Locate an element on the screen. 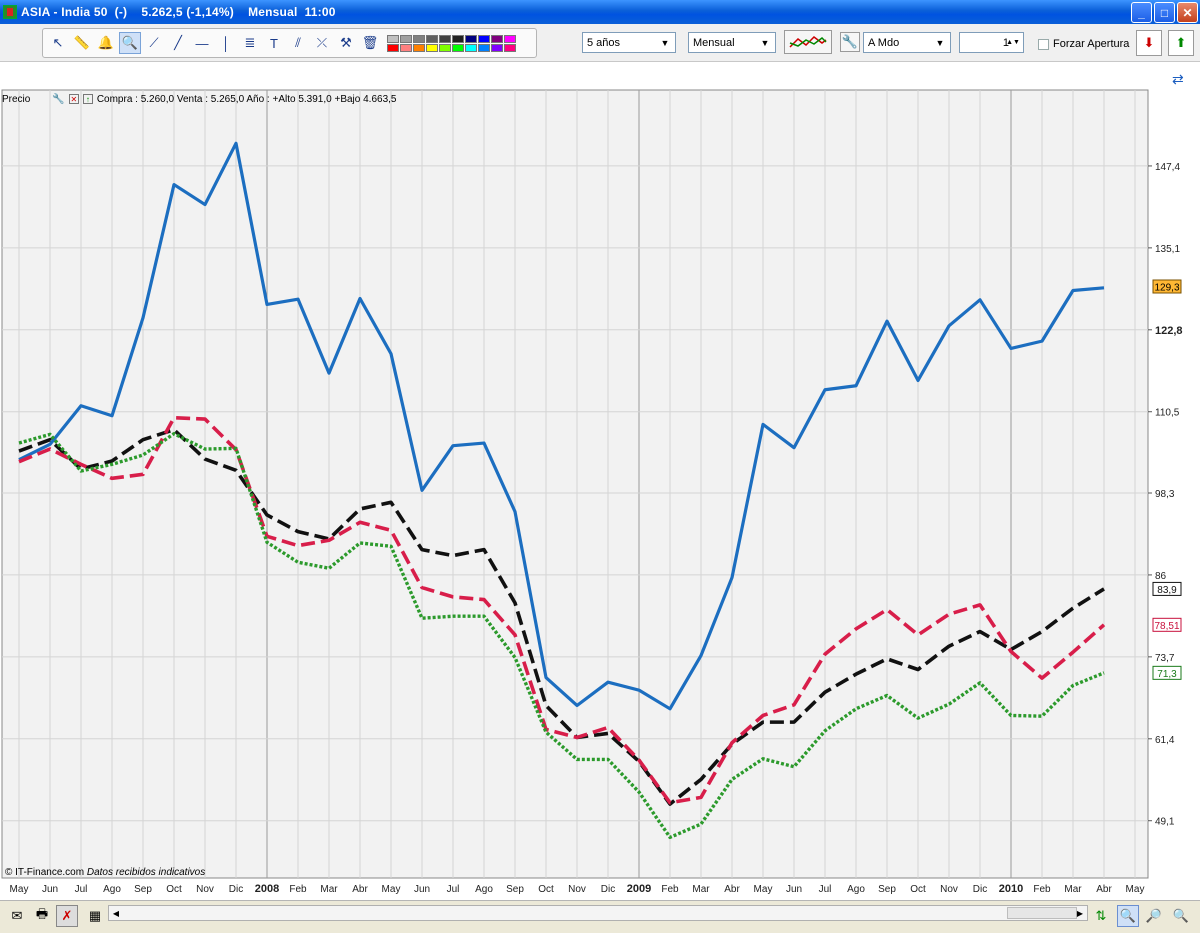 This screenshot has width=1200, height=933. minimize-button: _ is located at coordinates (1141, 12).